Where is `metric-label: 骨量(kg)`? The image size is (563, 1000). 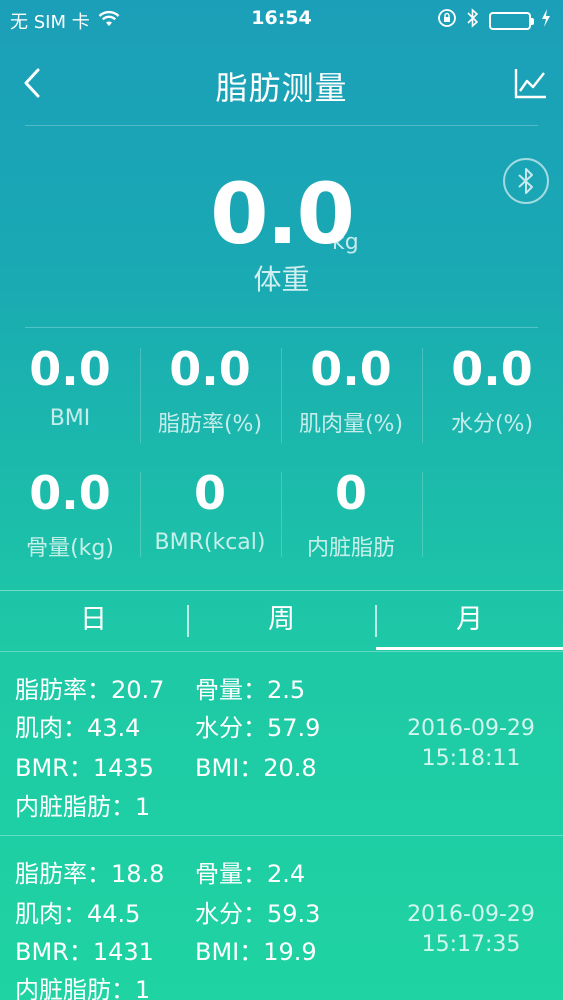
metric-label: 骨量(kg) is located at coordinates (70, 548).